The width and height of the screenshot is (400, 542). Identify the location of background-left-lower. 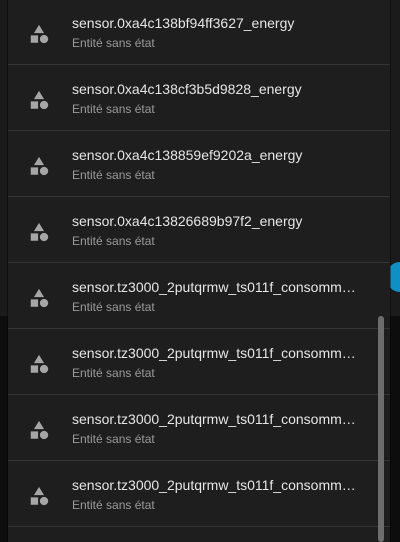
(4, 429).